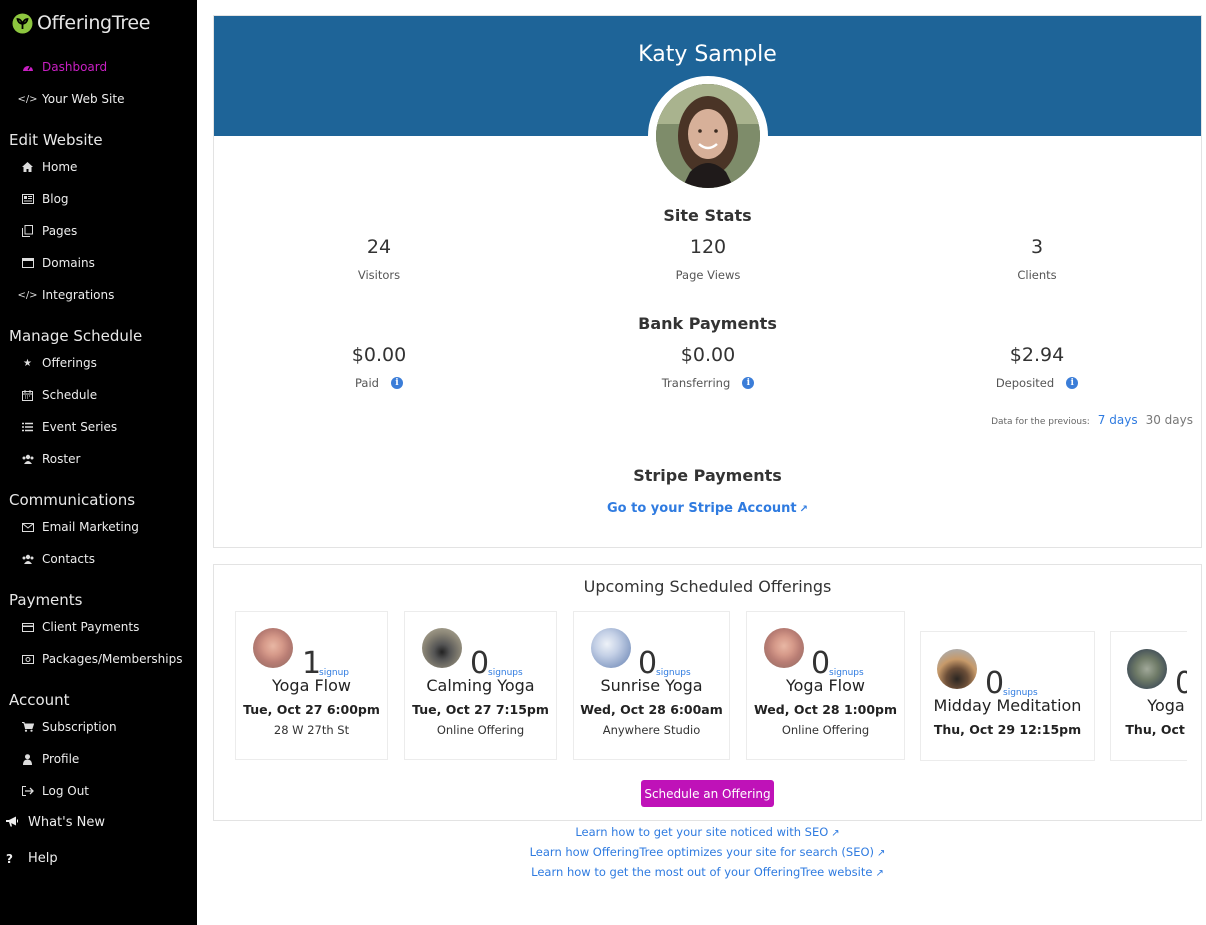 Image resolution: width=1206 pixels, height=925 pixels. I want to click on stat-value: 24, so click(379, 247).